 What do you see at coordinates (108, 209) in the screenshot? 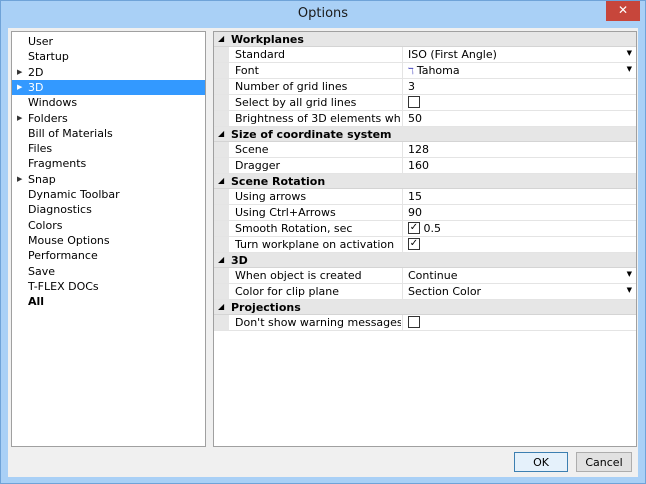
I see `sidebar-item-diagnostics: Diagnostics` at bounding box center [108, 209].